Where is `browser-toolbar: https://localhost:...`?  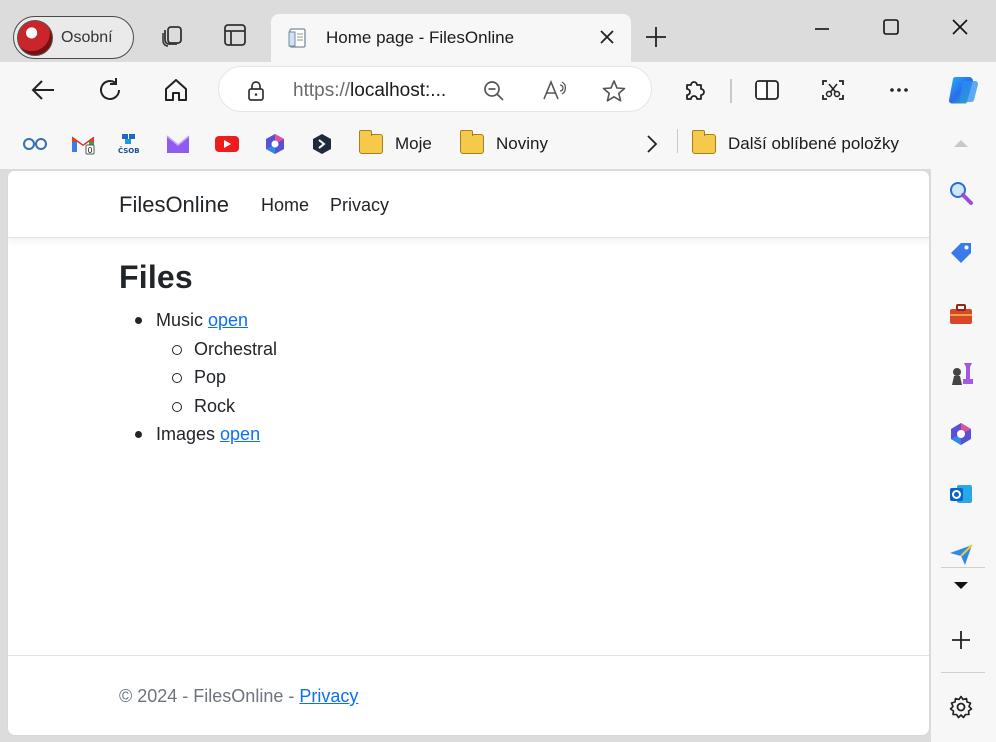
browser-toolbar: https://localhost:... is located at coordinates (498, 90).